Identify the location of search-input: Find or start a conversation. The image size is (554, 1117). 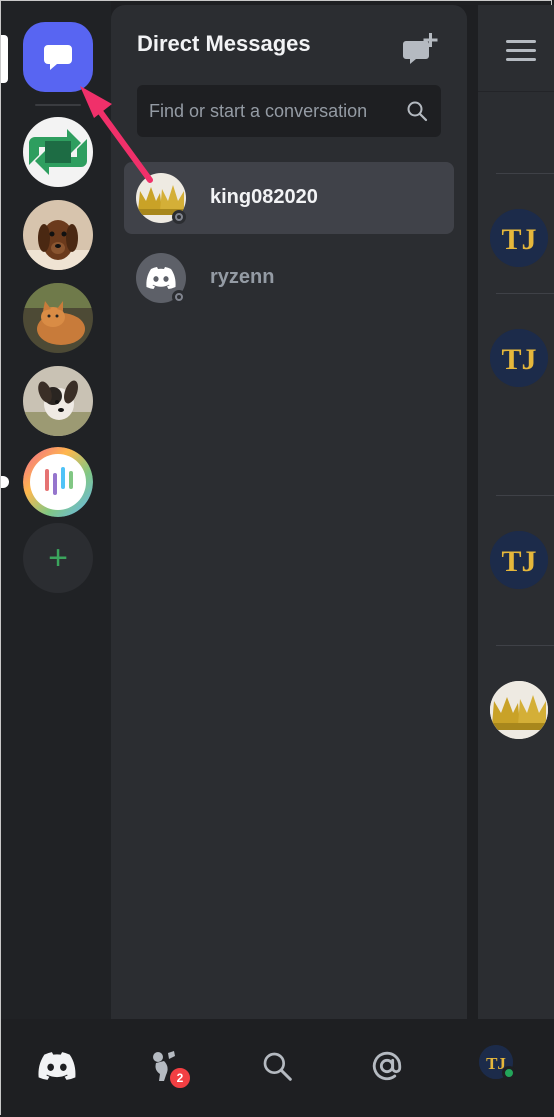
(289, 111).